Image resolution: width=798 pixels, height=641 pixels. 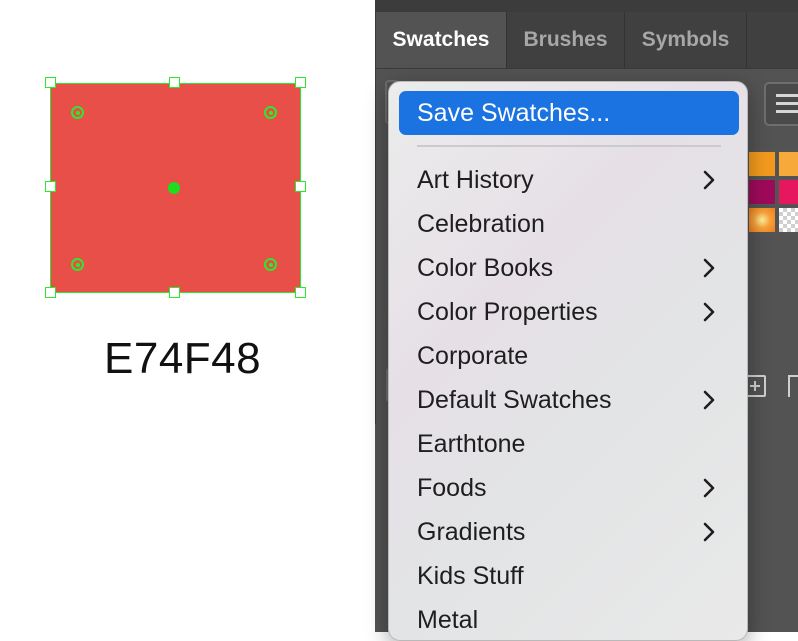 What do you see at coordinates (762, 164) in the screenshot?
I see `swatch-orange` at bounding box center [762, 164].